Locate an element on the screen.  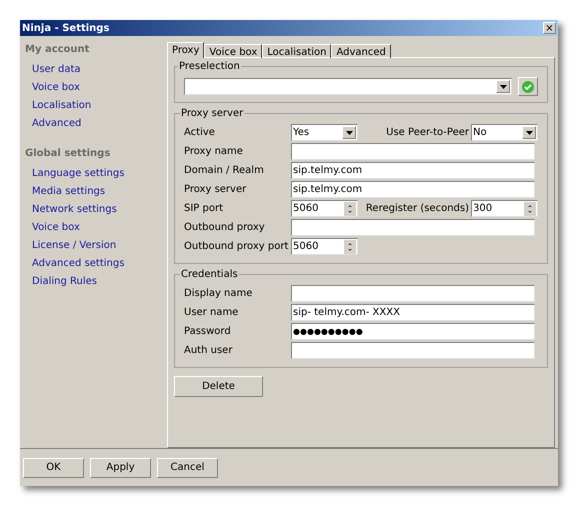
field-label: Domain / Realm is located at coordinates (224, 171).